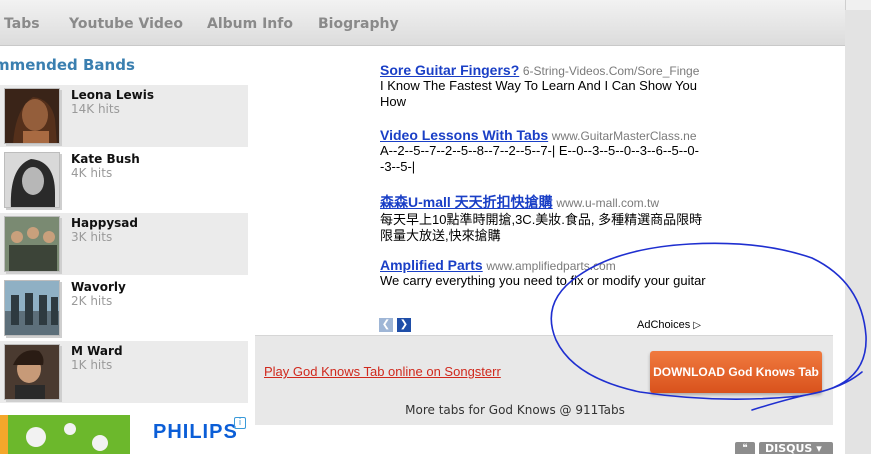 The image size is (871, 454). What do you see at coordinates (95, 109) in the screenshot?
I see `band-hits: 14K hits` at bounding box center [95, 109].